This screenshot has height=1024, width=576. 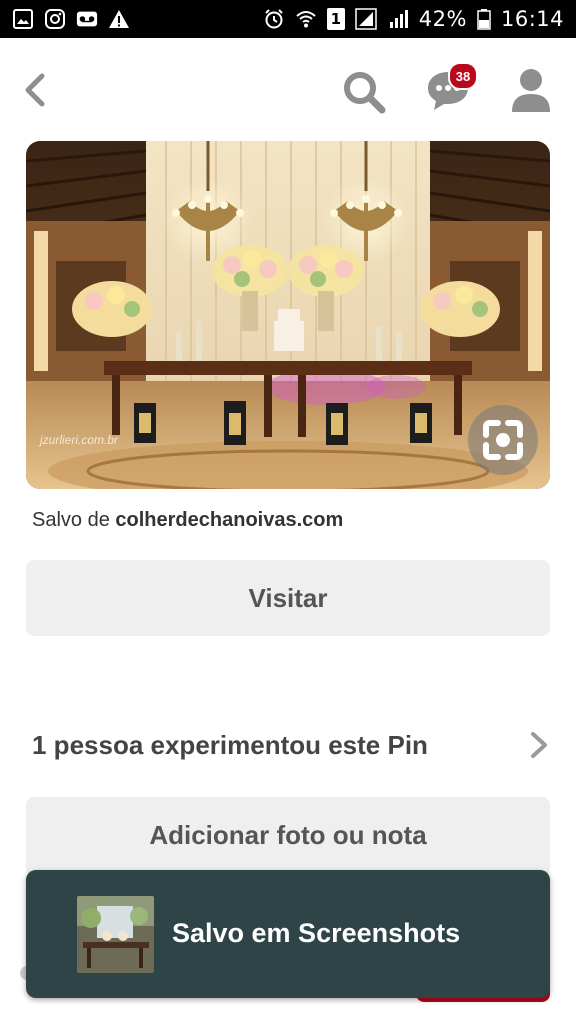 I want to click on back-button, so click(x=36, y=90).